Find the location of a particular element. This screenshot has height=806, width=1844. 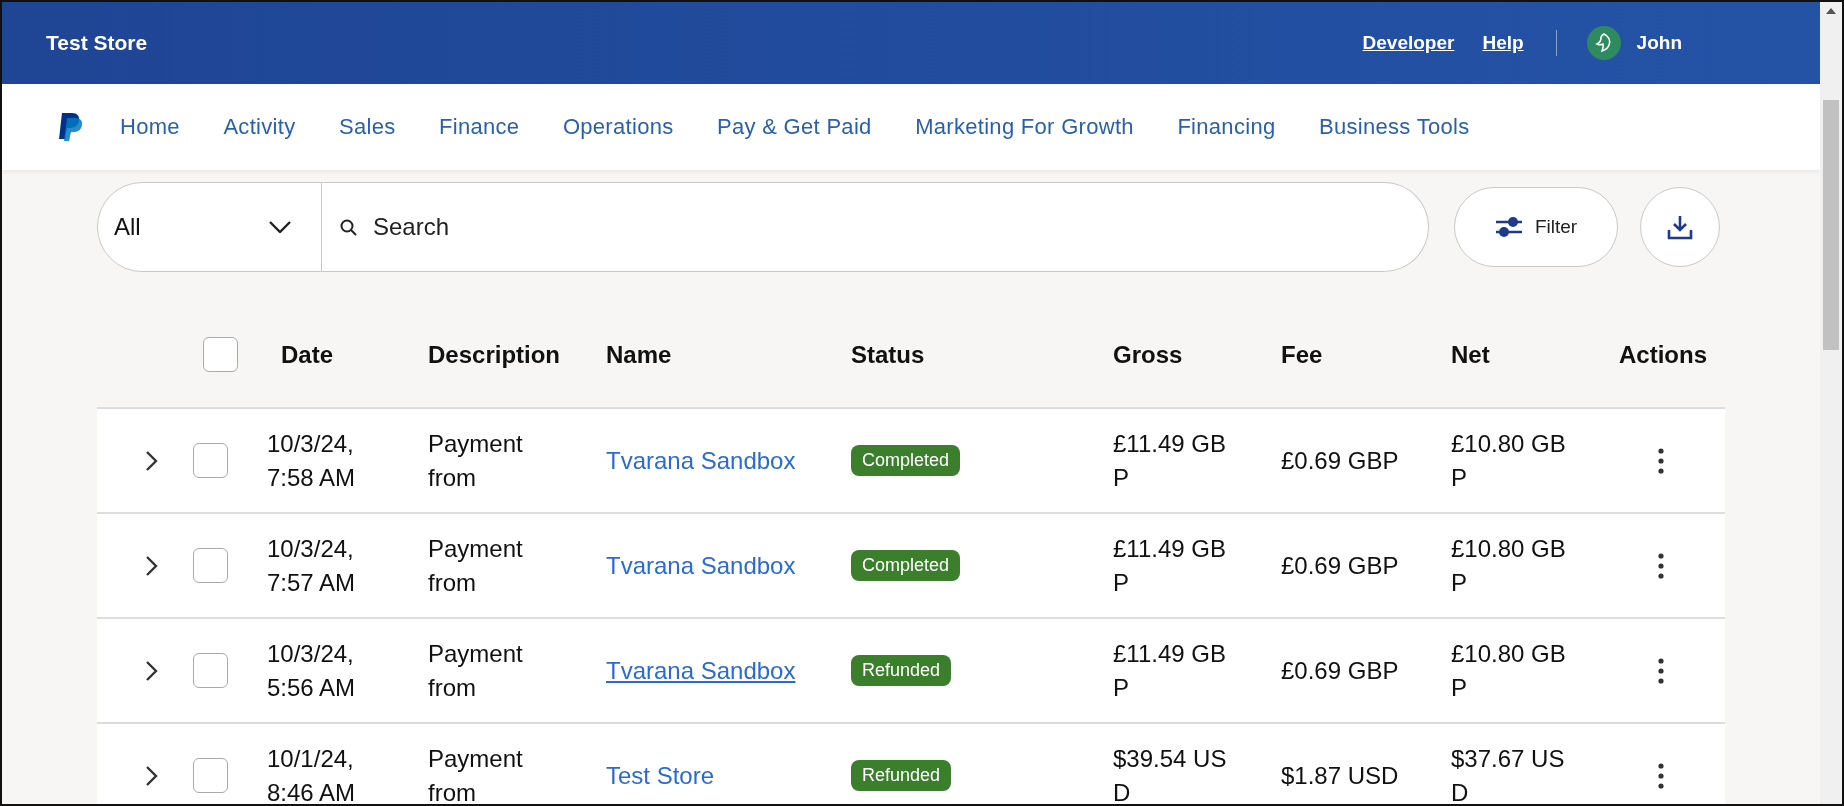

header-link: Developer is located at coordinates (1408, 43).